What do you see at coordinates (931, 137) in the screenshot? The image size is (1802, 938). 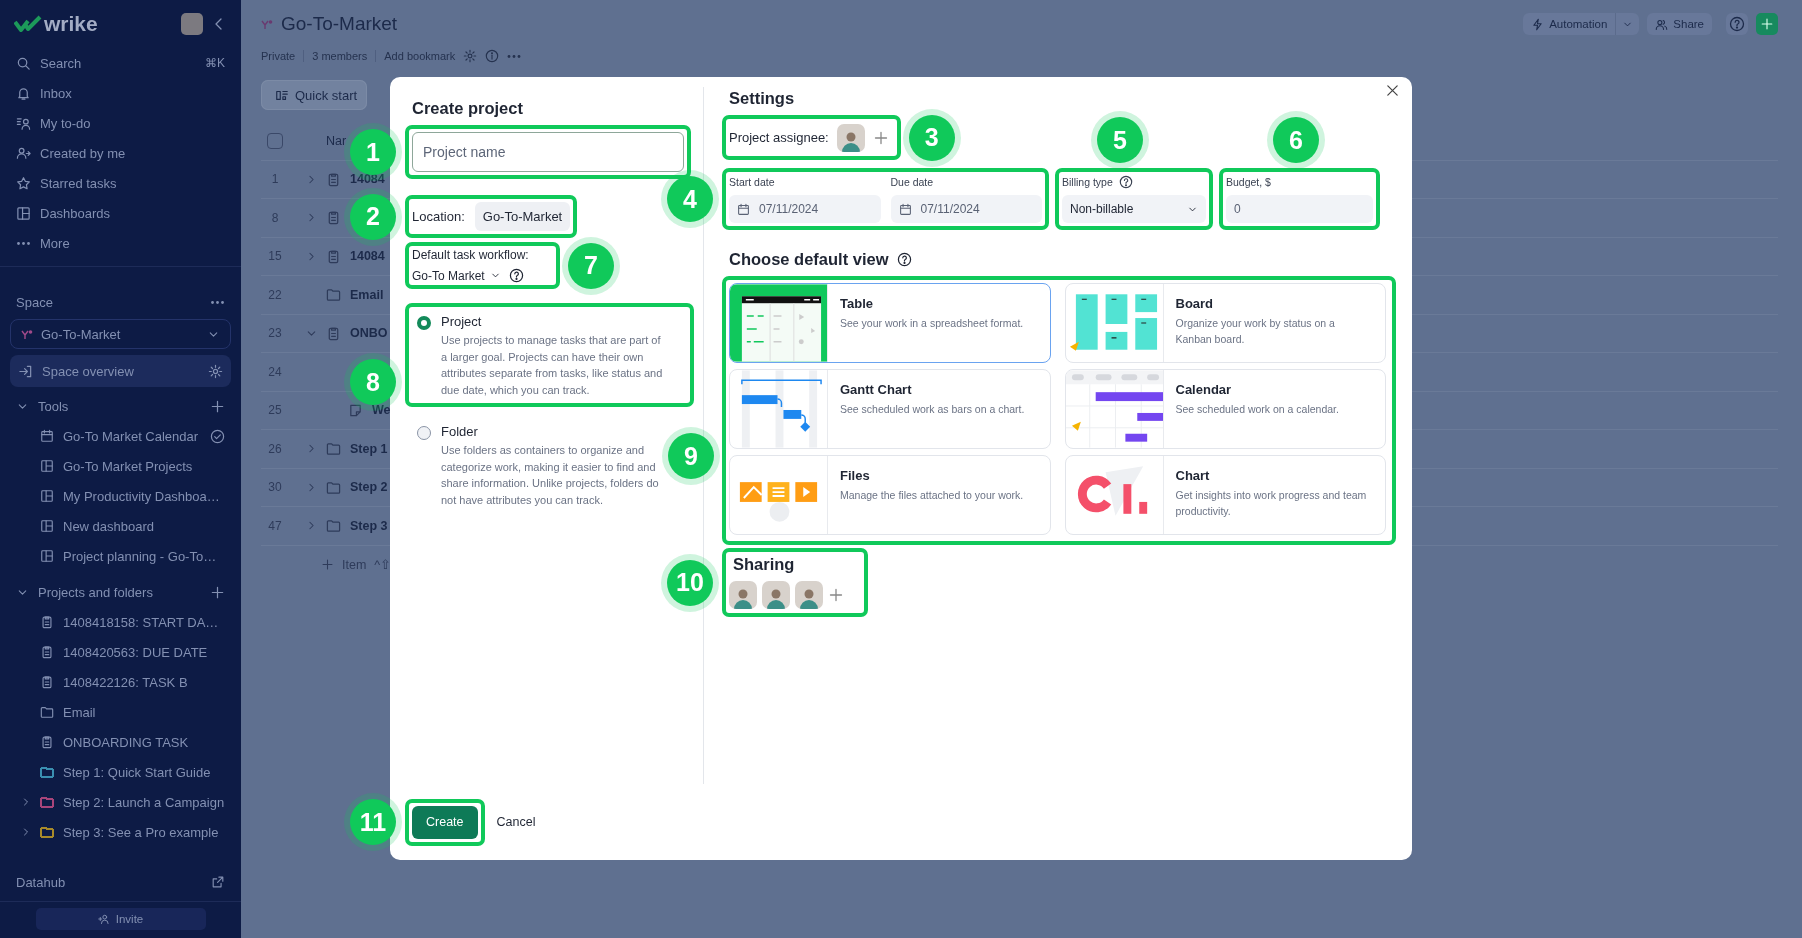 I see `step-badge: 3` at bounding box center [931, 137].